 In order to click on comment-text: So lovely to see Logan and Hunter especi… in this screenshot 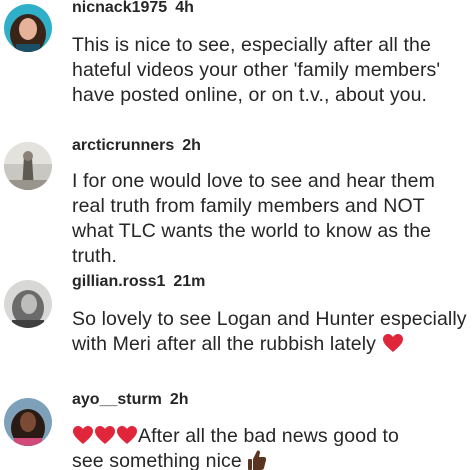, I will do `click(271, 332)`.